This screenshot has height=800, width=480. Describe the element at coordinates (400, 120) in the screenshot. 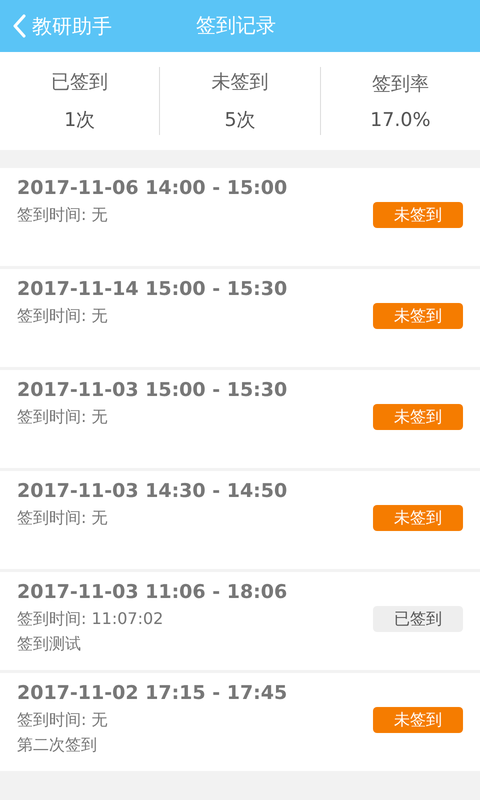

I see `stat-value: 17.0%` at that location.